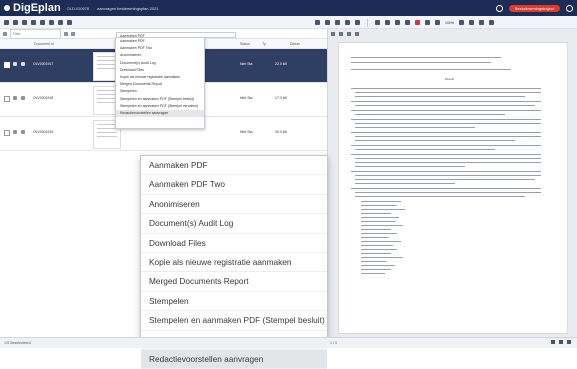 Image resolution: width=577 pixels, height=369 pixels. What do you see at coordinates (288, 342) in the screenshot?
I see `status-bar: 1/3 Geselecteerd 1 / 3` at bounding box center [288, 342].